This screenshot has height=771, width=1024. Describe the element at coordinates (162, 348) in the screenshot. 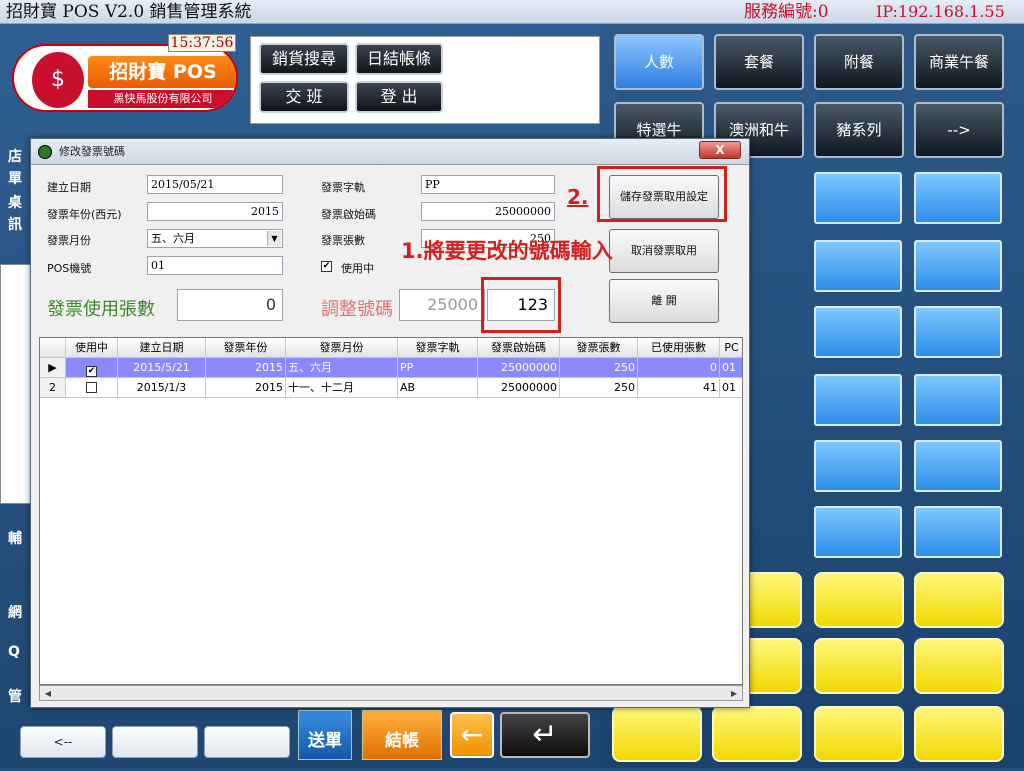

I see `grid-header: 建立日期` at that location.